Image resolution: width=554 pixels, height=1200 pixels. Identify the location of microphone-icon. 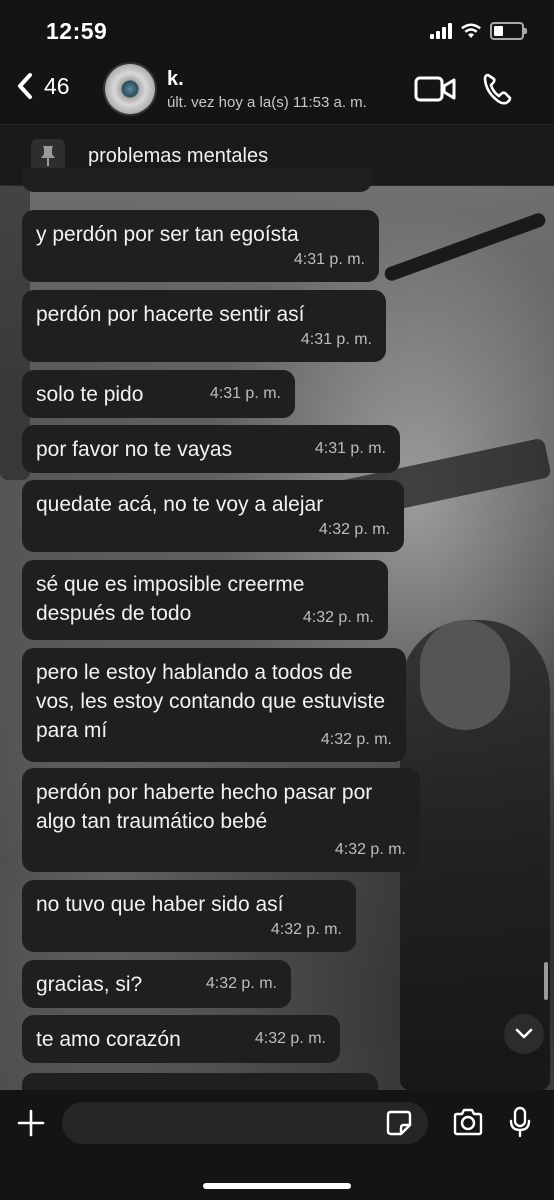
(520, 1122).